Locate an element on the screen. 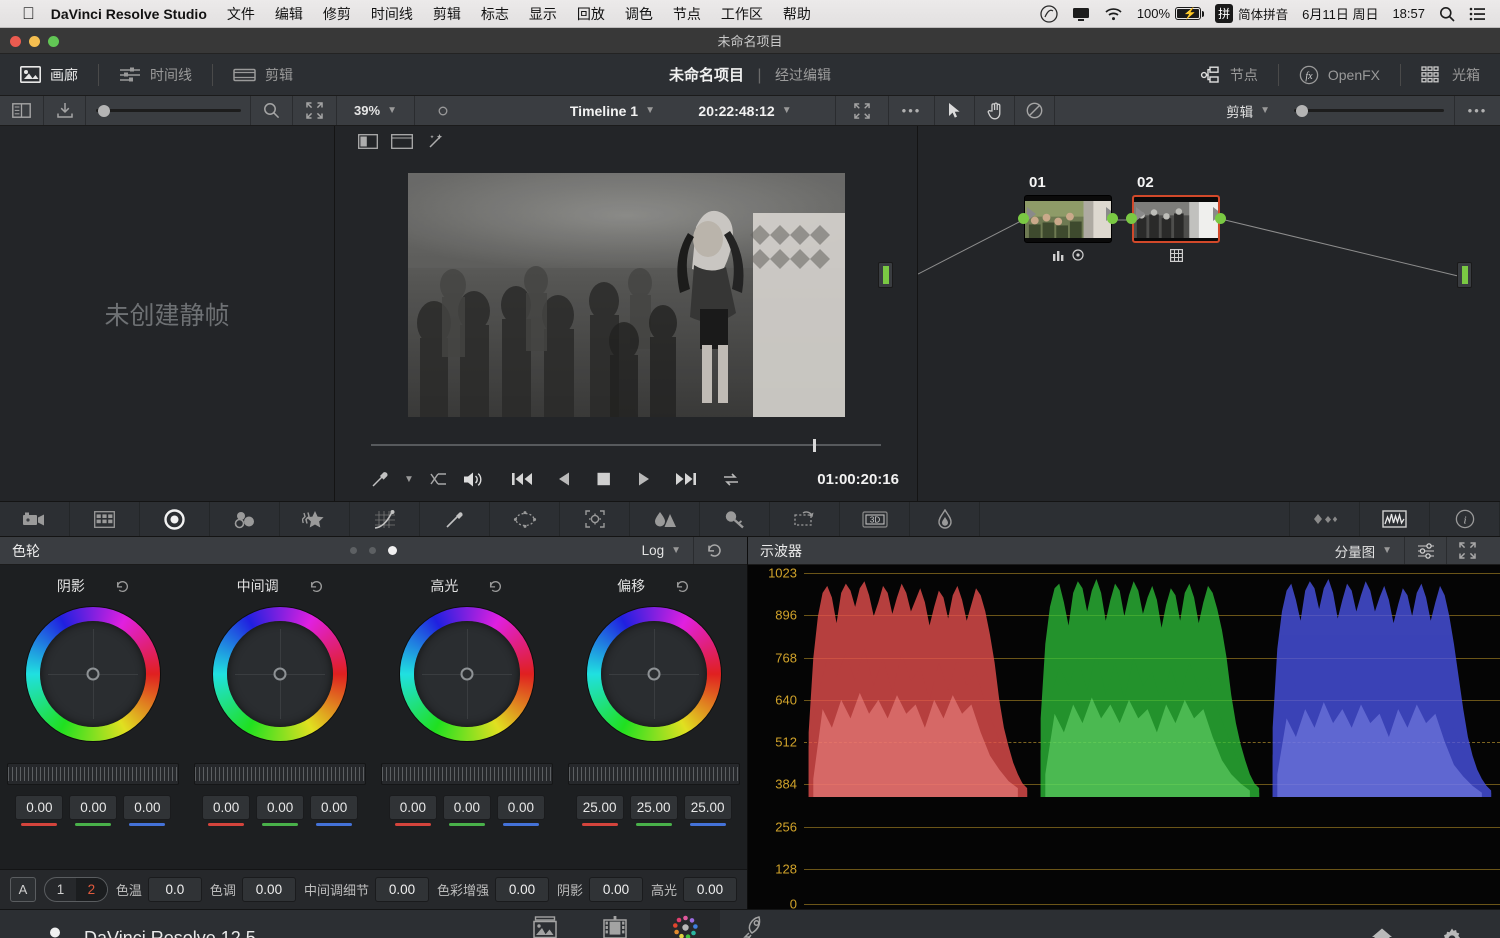  node-source-terminal is located at coordinates (885, 275).